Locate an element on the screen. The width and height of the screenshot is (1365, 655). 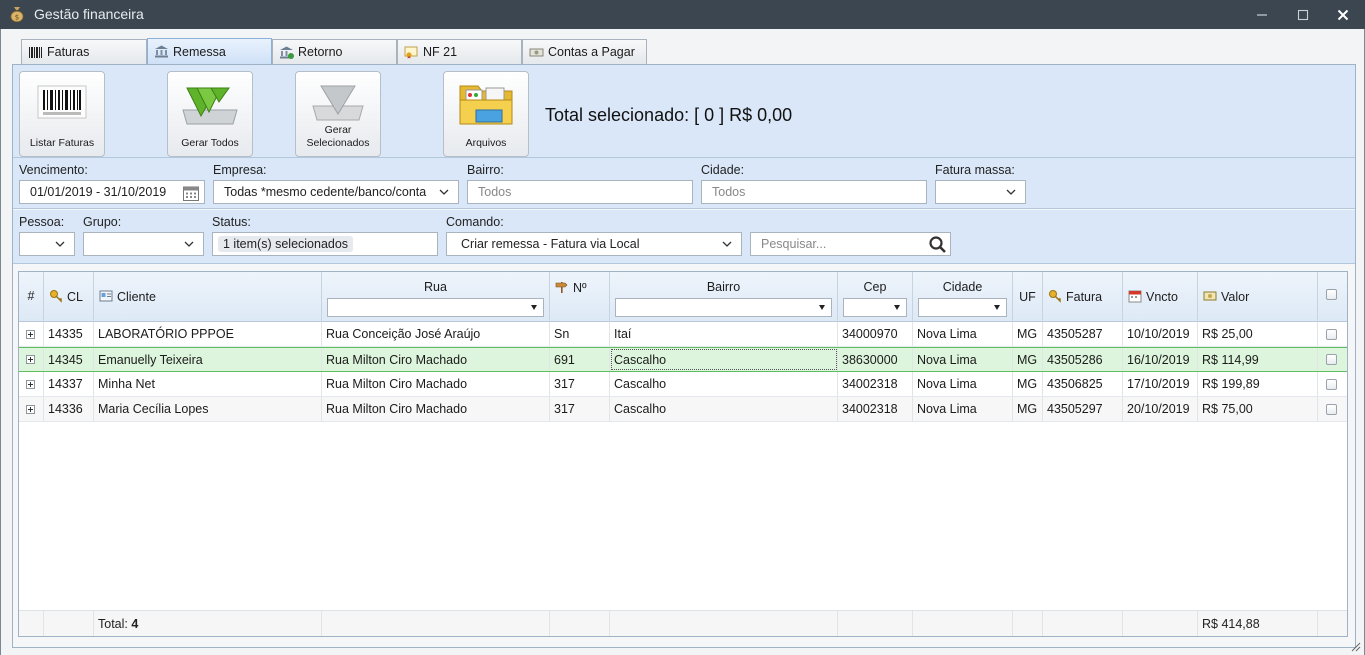
cell-cl: 14335 is located at coordinates (69, 334).